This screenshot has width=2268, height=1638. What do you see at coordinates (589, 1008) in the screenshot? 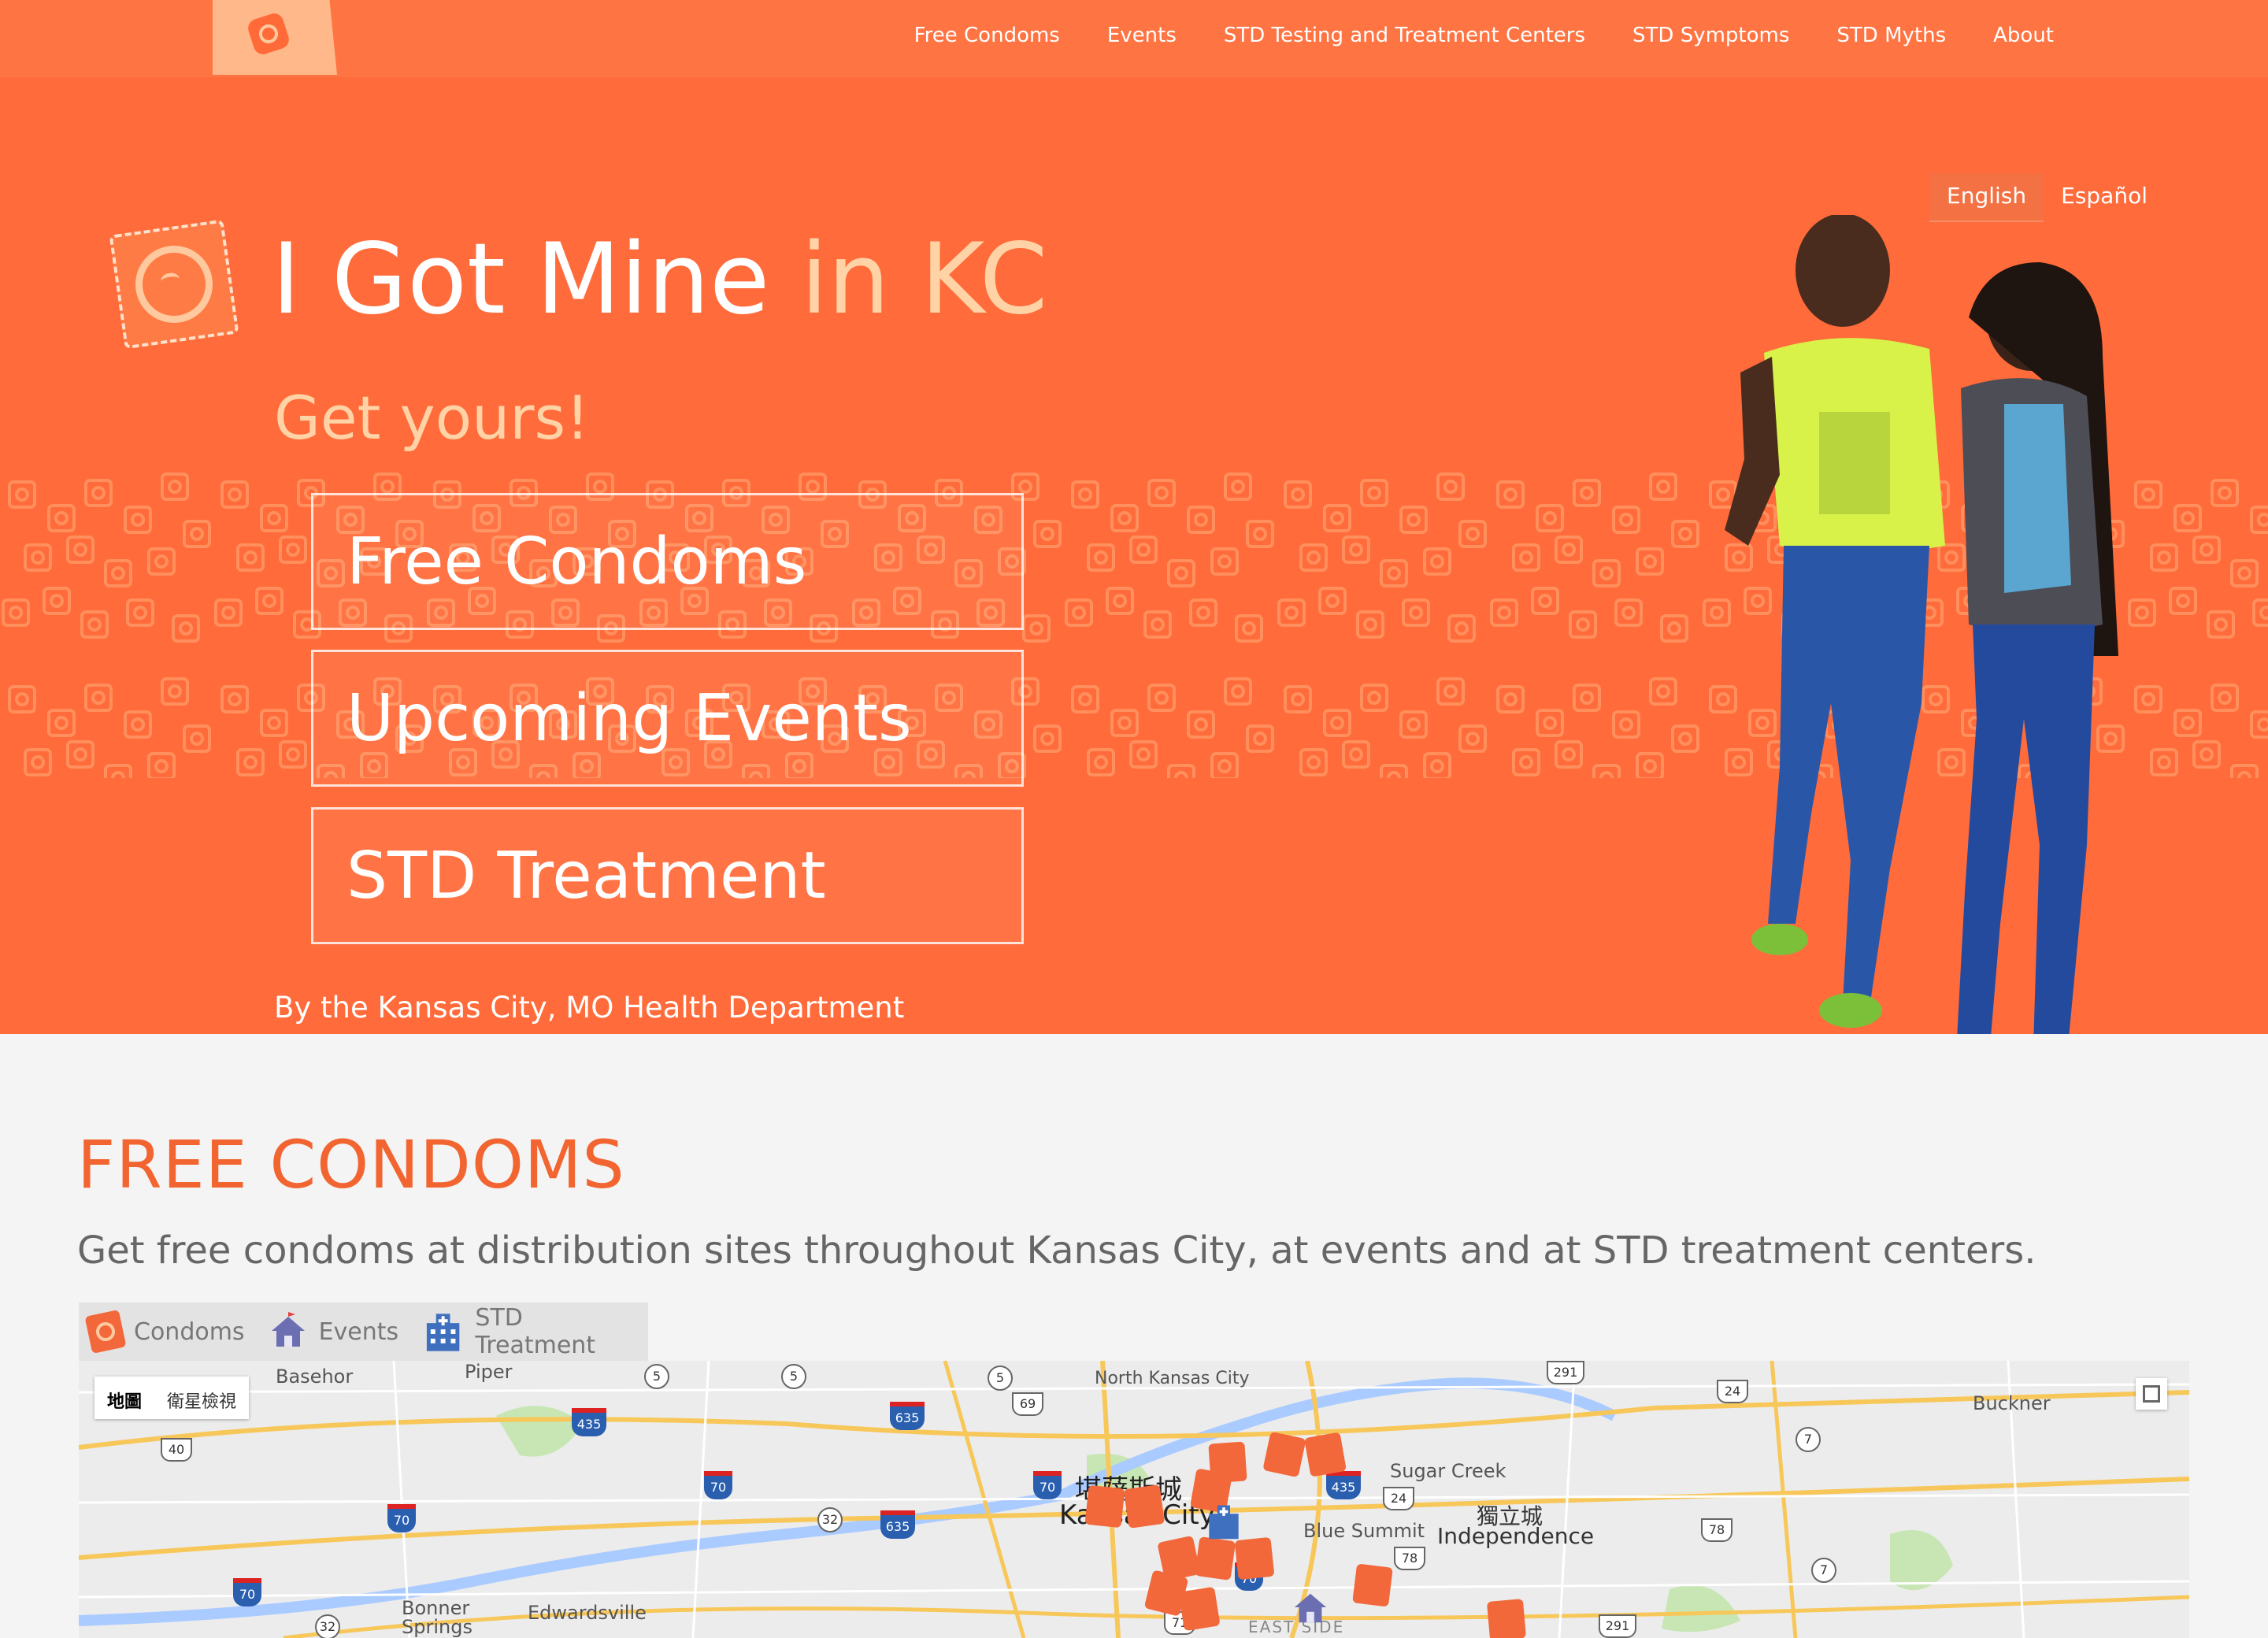
I see `byline: By the Kansas City, MO Health Department` at bounding box center [589, 1008].